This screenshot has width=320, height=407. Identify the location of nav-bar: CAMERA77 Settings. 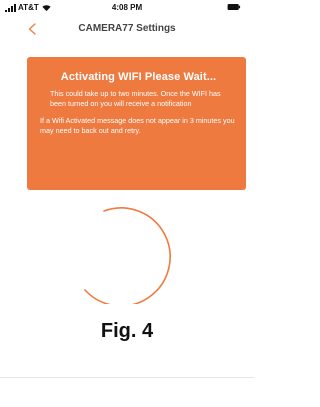
(127, 28).